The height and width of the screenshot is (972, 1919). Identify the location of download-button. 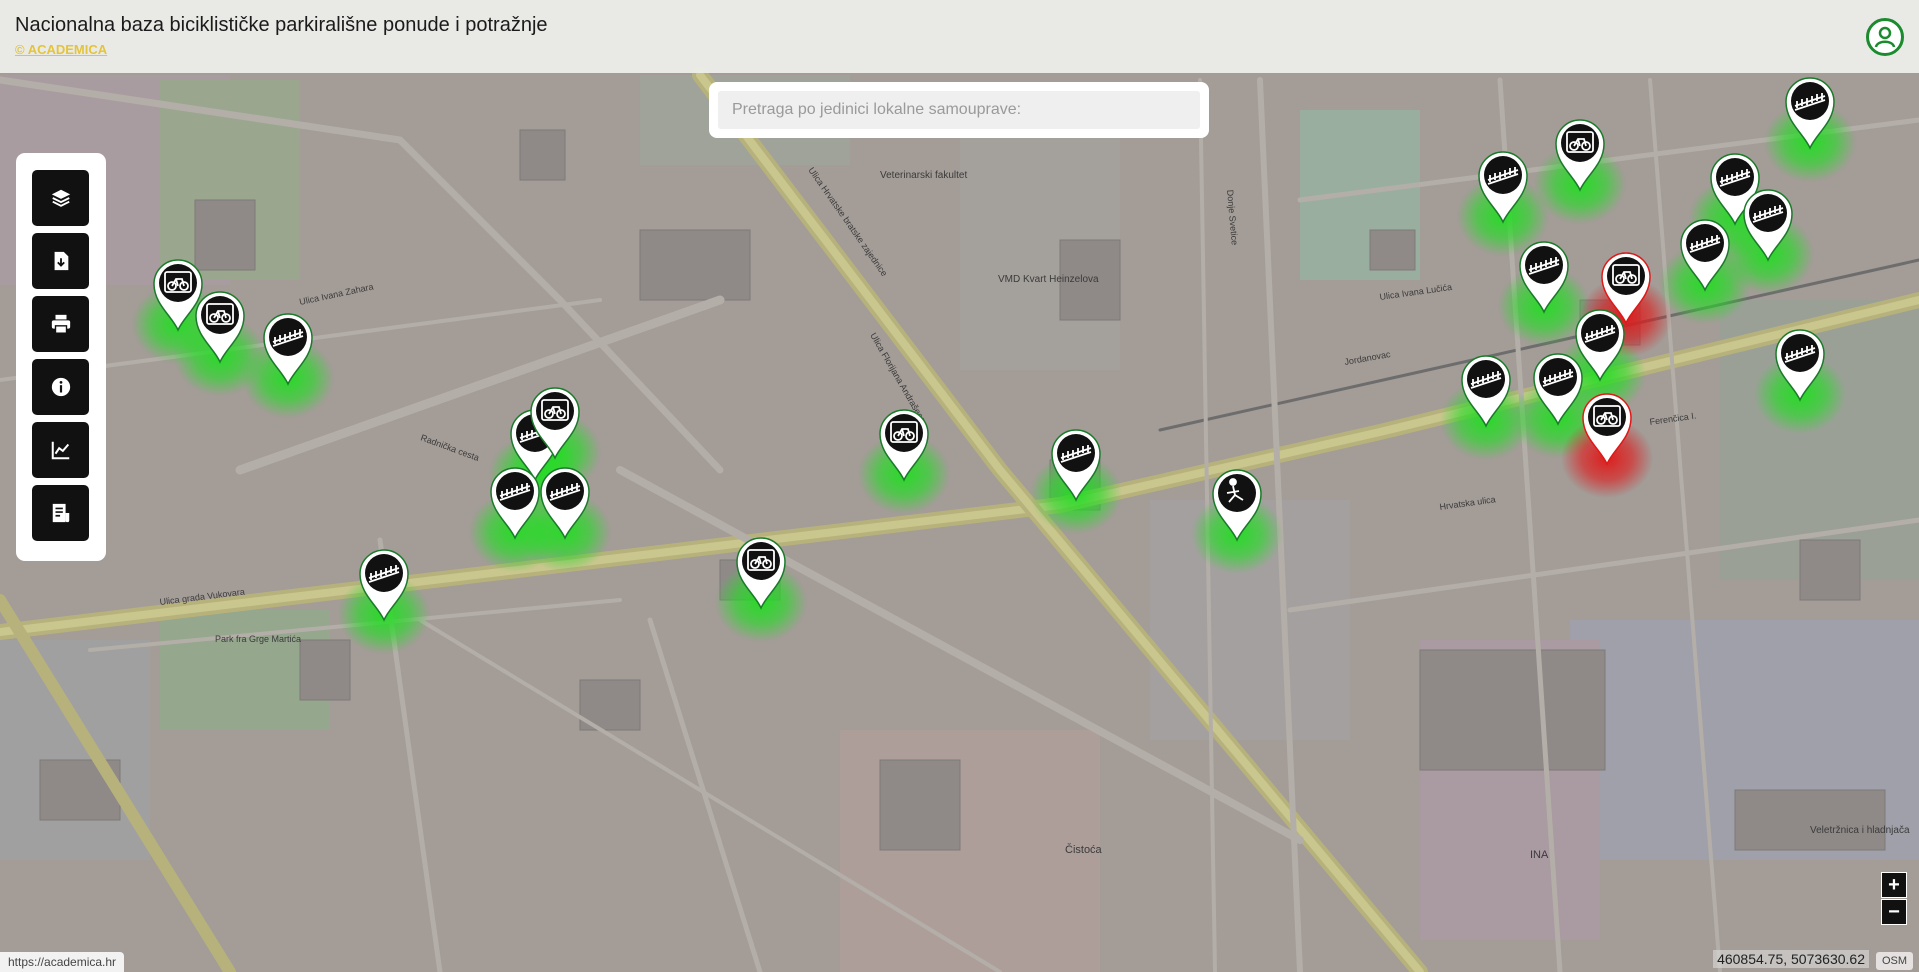
(60, 261).